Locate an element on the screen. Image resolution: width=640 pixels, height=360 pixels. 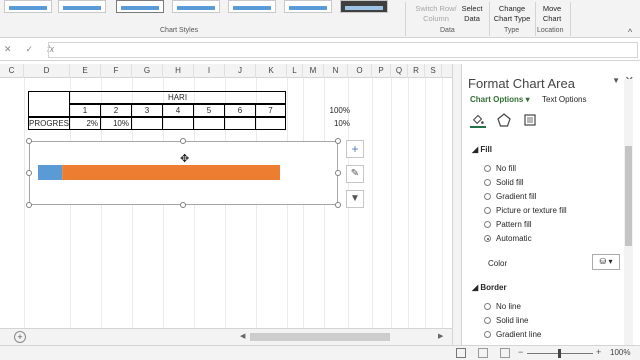
col-header-q: Q is located at coordinates (399, 71).